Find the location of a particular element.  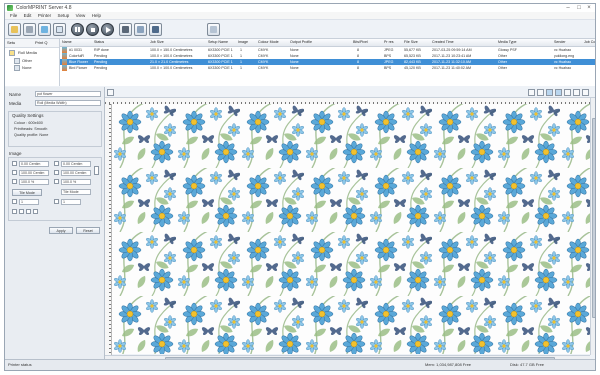

zoom-actual-icon is located at coordinates (558, 92).